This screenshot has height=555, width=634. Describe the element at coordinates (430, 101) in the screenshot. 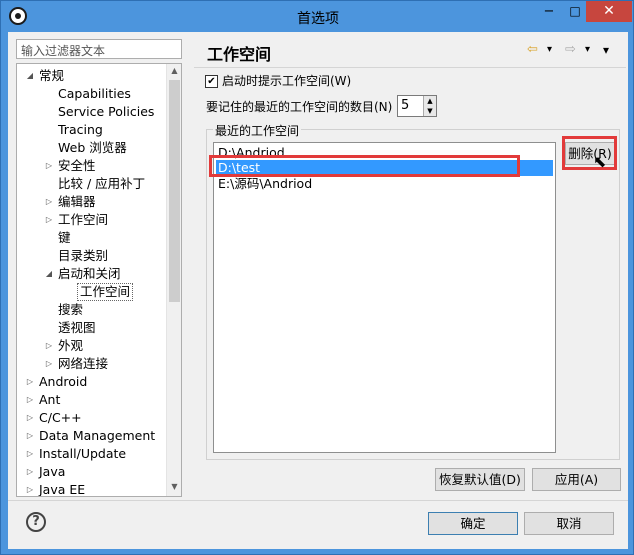

I see `spin-up-icon: ▲` at that location.